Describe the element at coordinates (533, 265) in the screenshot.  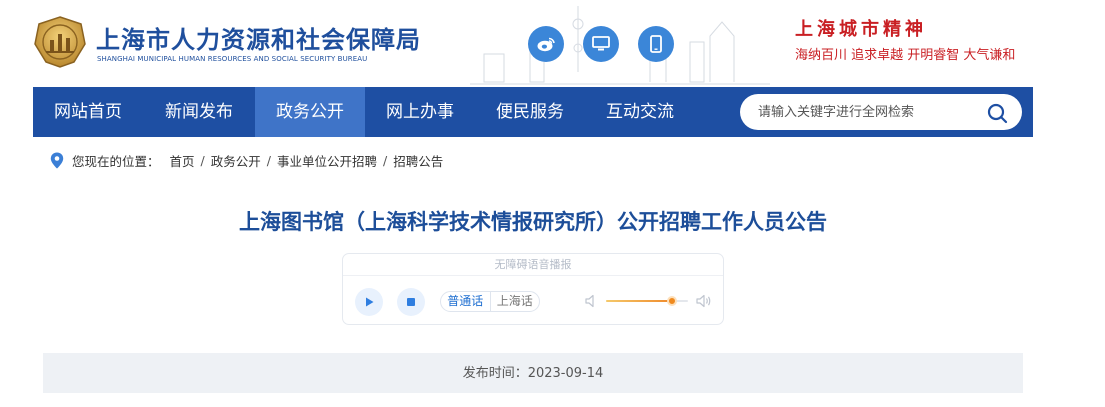
I see `audio-player-label: 无障碍语音播报` at that location.